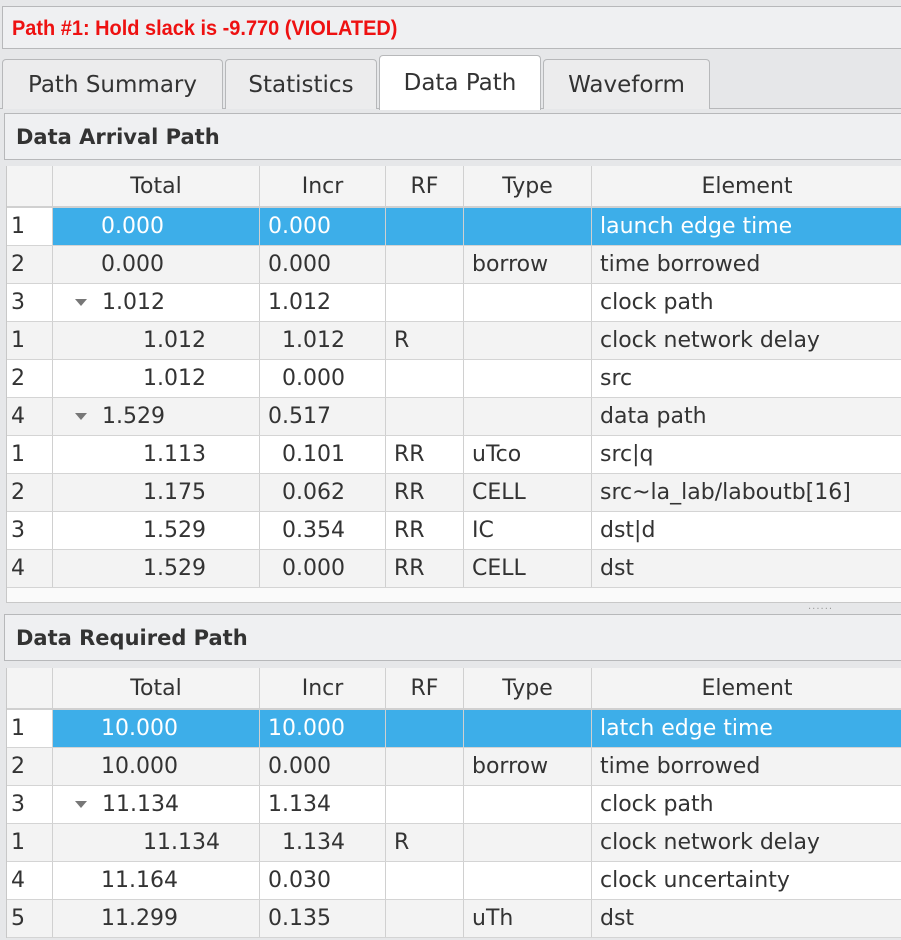  I want to click on cell-incr: 0.354, so click(323, 530).